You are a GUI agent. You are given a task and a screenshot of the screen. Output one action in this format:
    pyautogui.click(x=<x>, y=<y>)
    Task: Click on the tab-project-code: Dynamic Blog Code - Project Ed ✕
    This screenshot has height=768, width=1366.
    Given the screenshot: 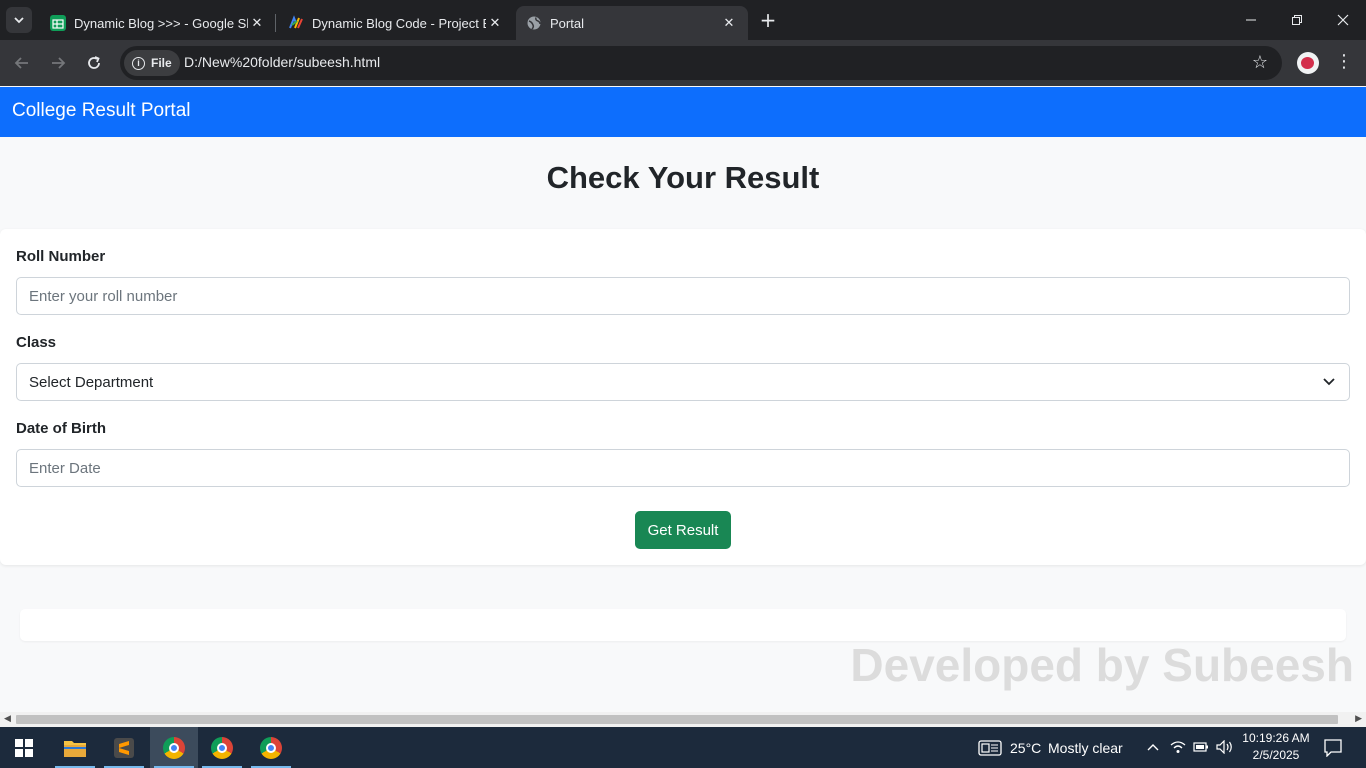 What is the action you would take?
    pyautogui.click(x=396, y=23)
    